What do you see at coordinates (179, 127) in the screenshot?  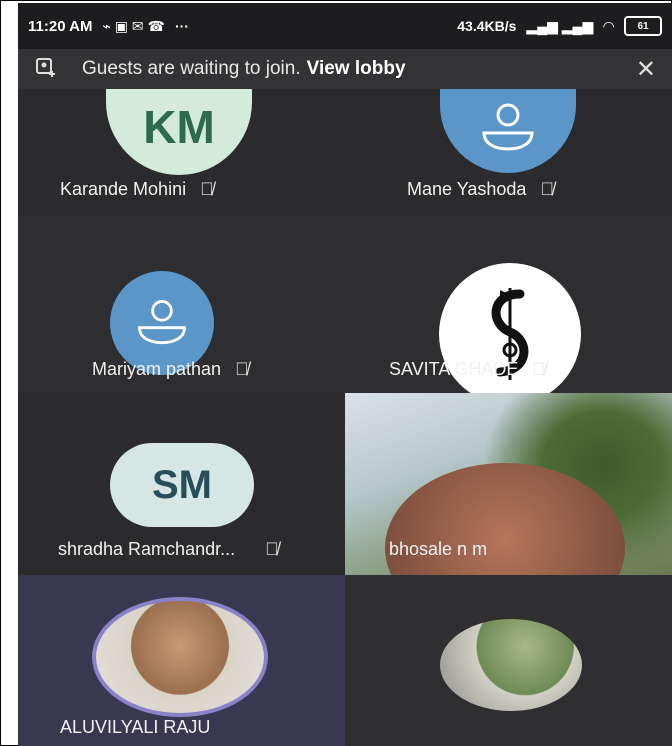 I see `avatar-initials: KM` at bounding box center [179, 127].